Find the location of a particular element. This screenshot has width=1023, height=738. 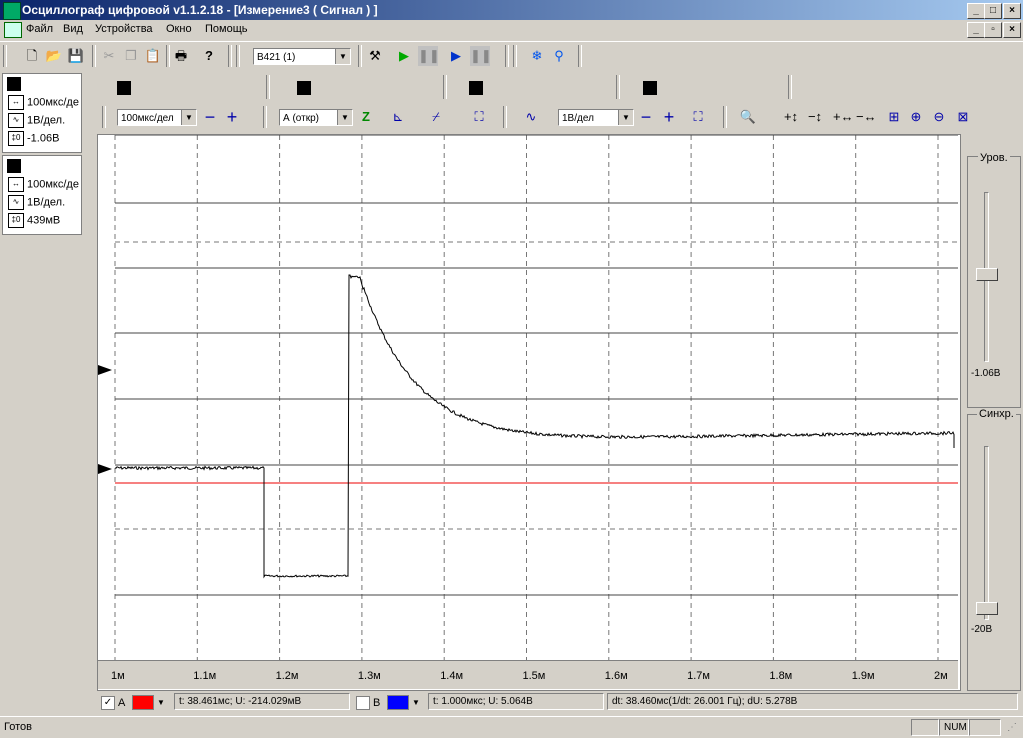

x-tick-label: 1.9м is located at coordinates (863, 676).